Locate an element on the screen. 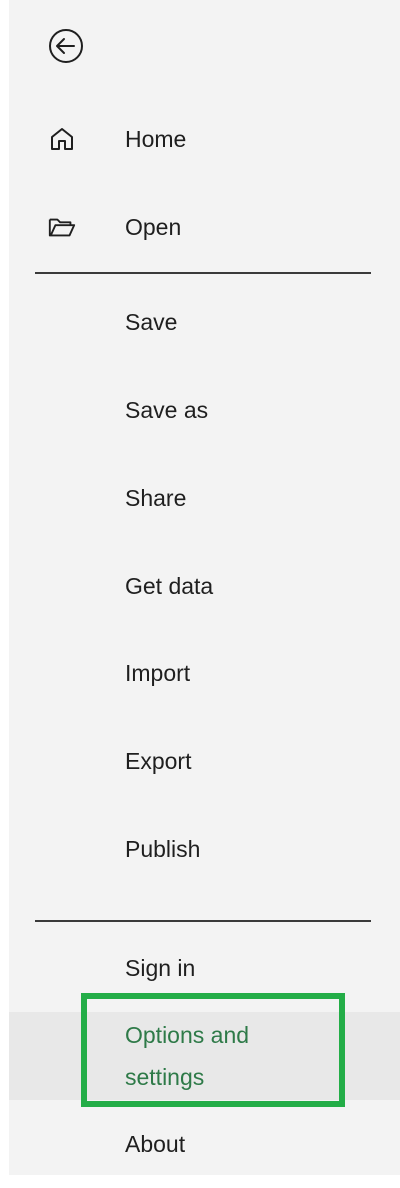 The image size is (400, 1188). menu-item-home: Home is located at coordinates (204, 139).